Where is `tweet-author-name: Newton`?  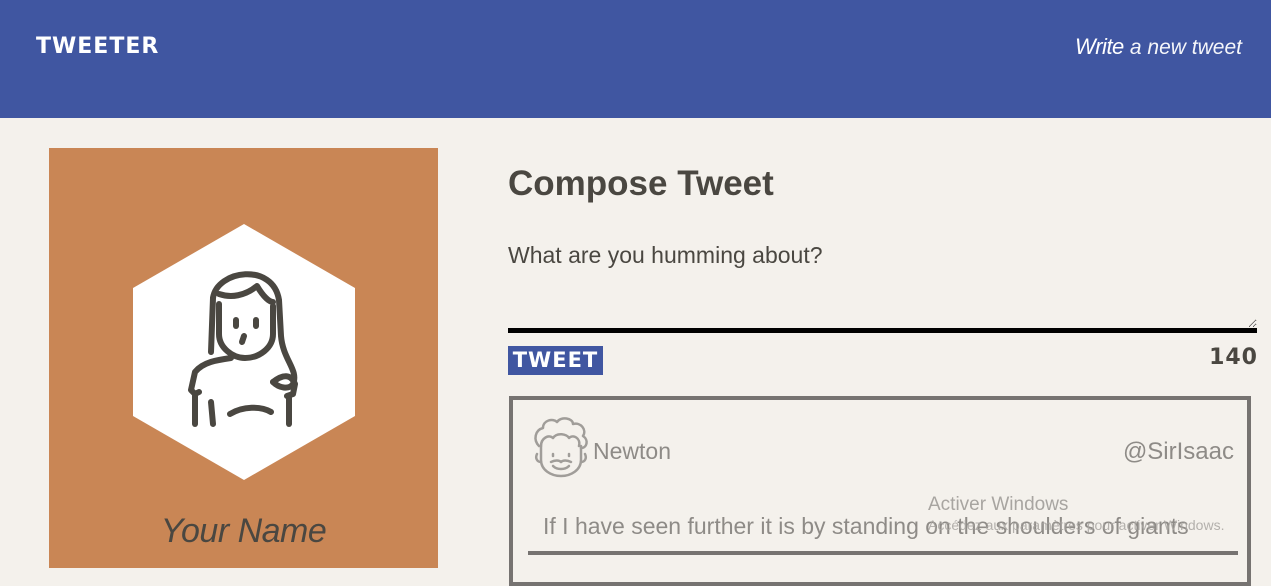
tweet-author-name: Newton is located at coordinates (632, 451).